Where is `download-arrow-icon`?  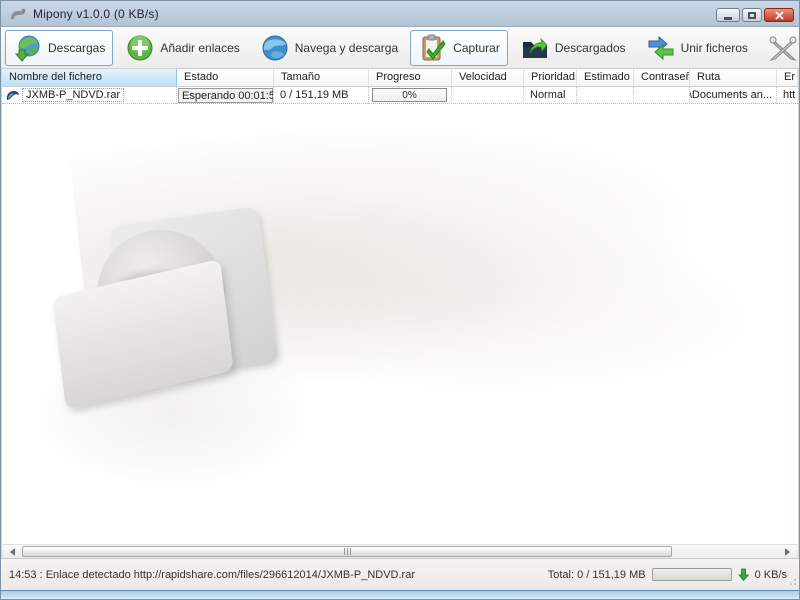 download-arrow-icon is located at coordinates (743, 574).